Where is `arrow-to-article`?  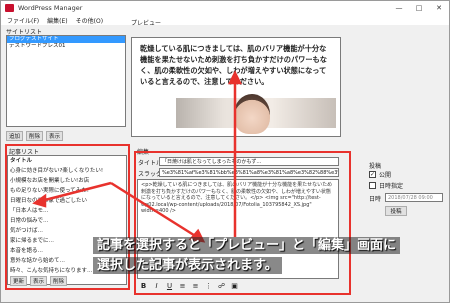 arrow-to-article is located at coordinates (76, 192).